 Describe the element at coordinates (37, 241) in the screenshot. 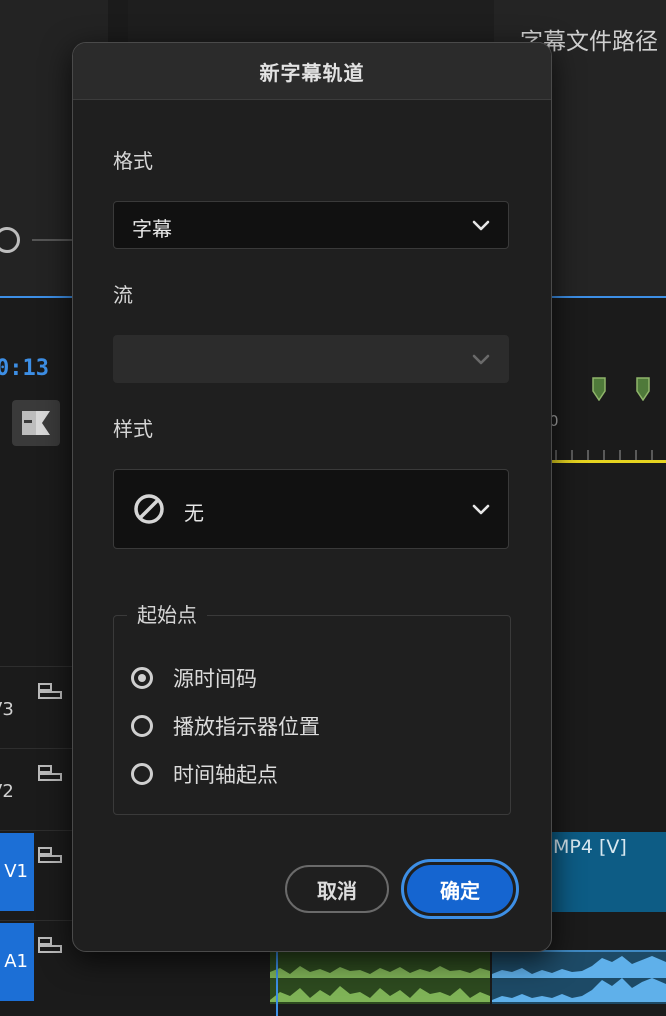

I see `zoom-slider` at that location.